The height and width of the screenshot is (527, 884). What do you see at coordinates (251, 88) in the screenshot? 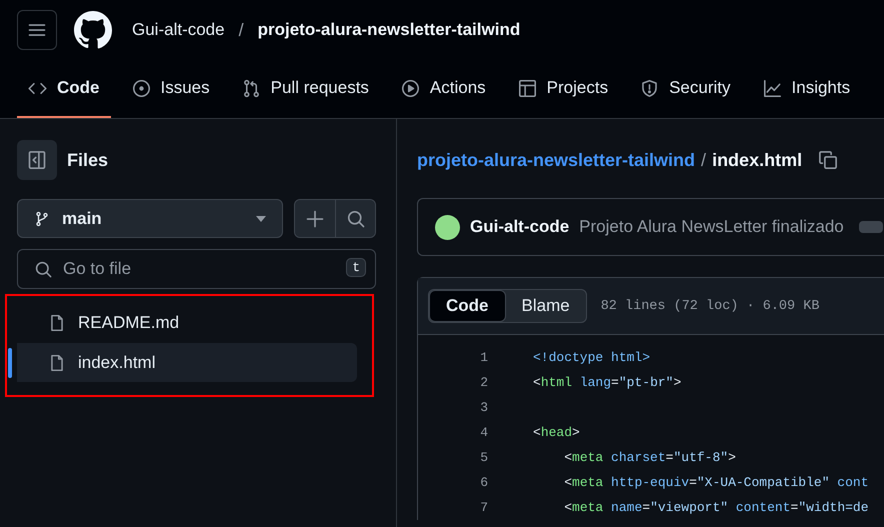
I see `pull-request-icon` at bounding box center [251, 88].